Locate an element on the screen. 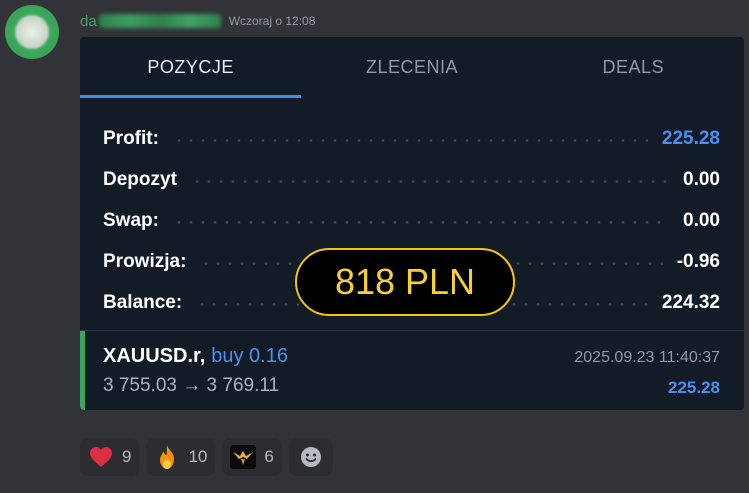 The height and width of the screenshot is (493, 749). username: da is located at coordinates (88, 21).